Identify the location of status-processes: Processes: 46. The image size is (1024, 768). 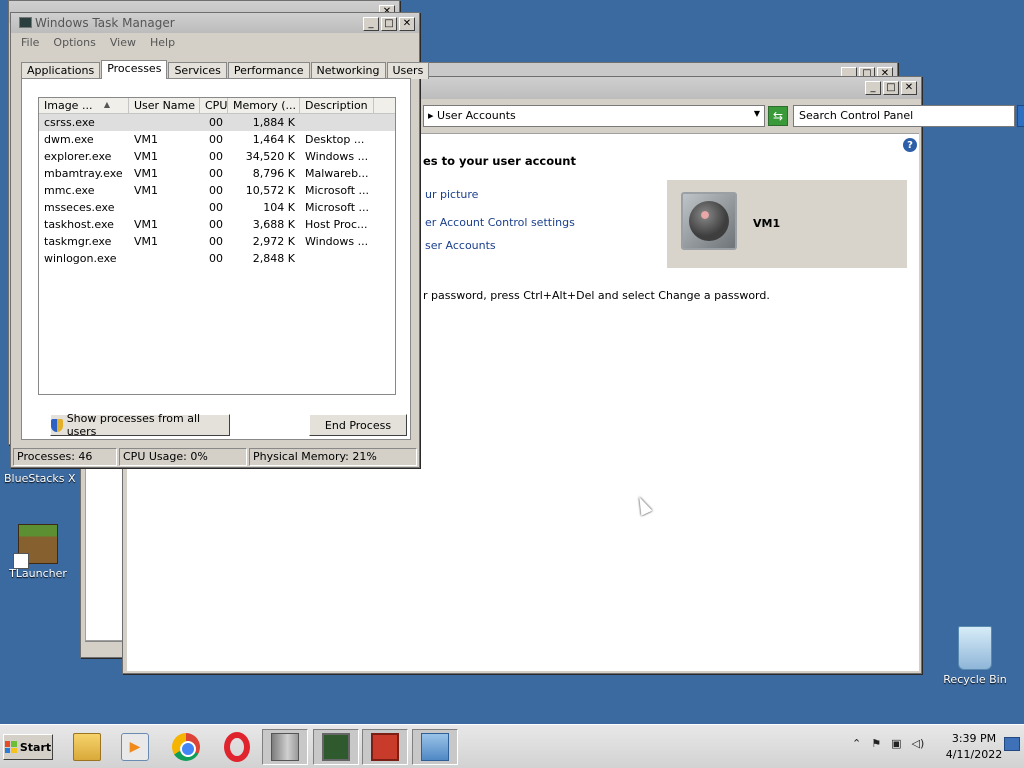
(65, 457).